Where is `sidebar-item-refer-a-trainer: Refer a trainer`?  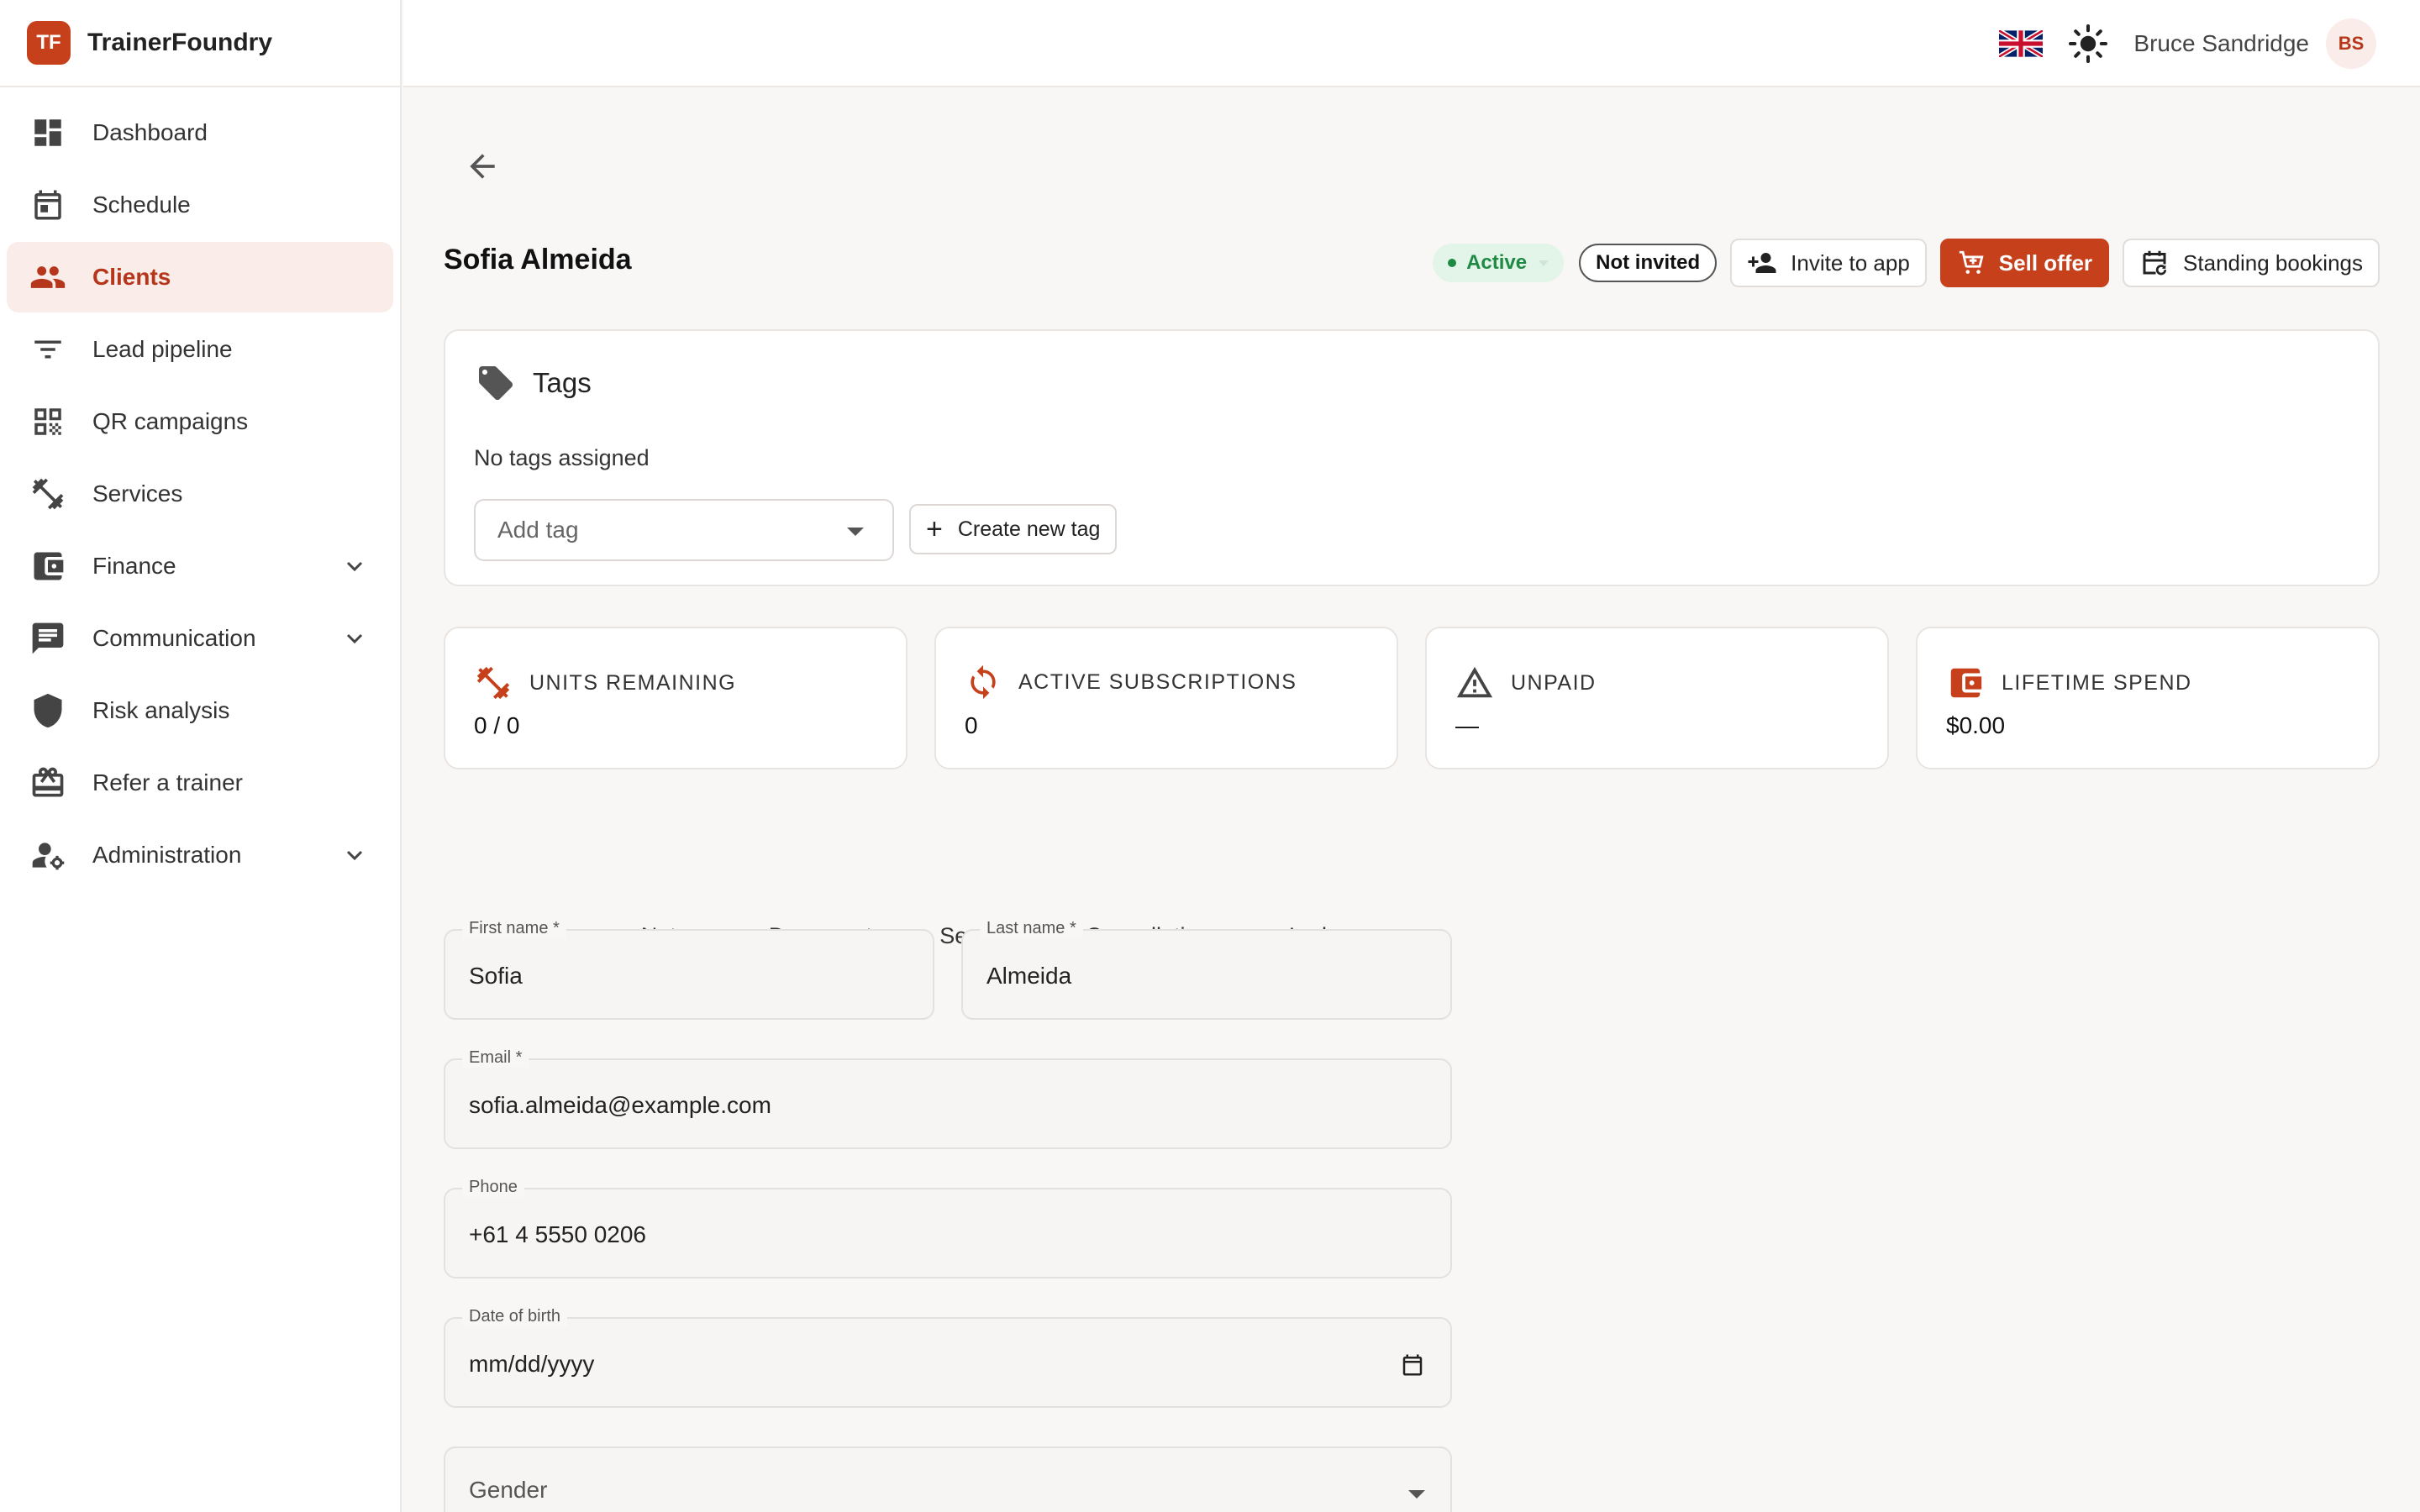
sidebar-item-refer-a-trainer: Refer a trainer is located at coordinates (200, 783).